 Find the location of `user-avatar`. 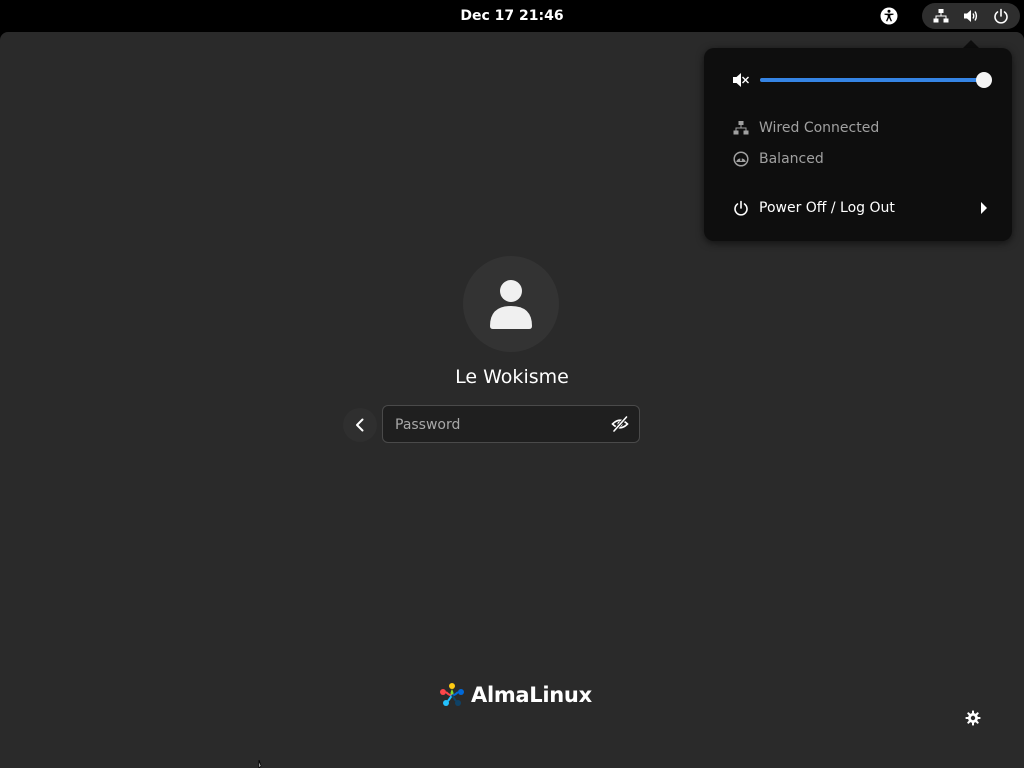

user-avatar is located at coordinates (511, 304).